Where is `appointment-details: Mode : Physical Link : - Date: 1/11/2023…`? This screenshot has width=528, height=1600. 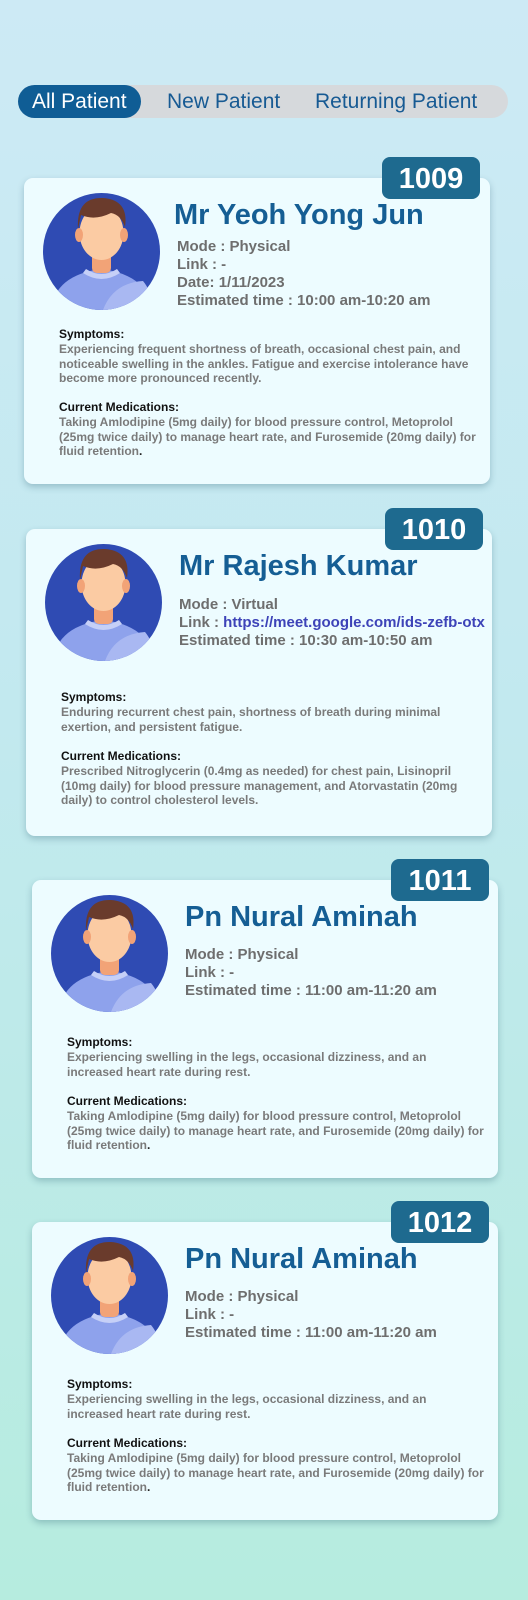
appointment-details: Mode : Physical Link : - Date: 1/11/2023… is located at coordinates (303, 274).